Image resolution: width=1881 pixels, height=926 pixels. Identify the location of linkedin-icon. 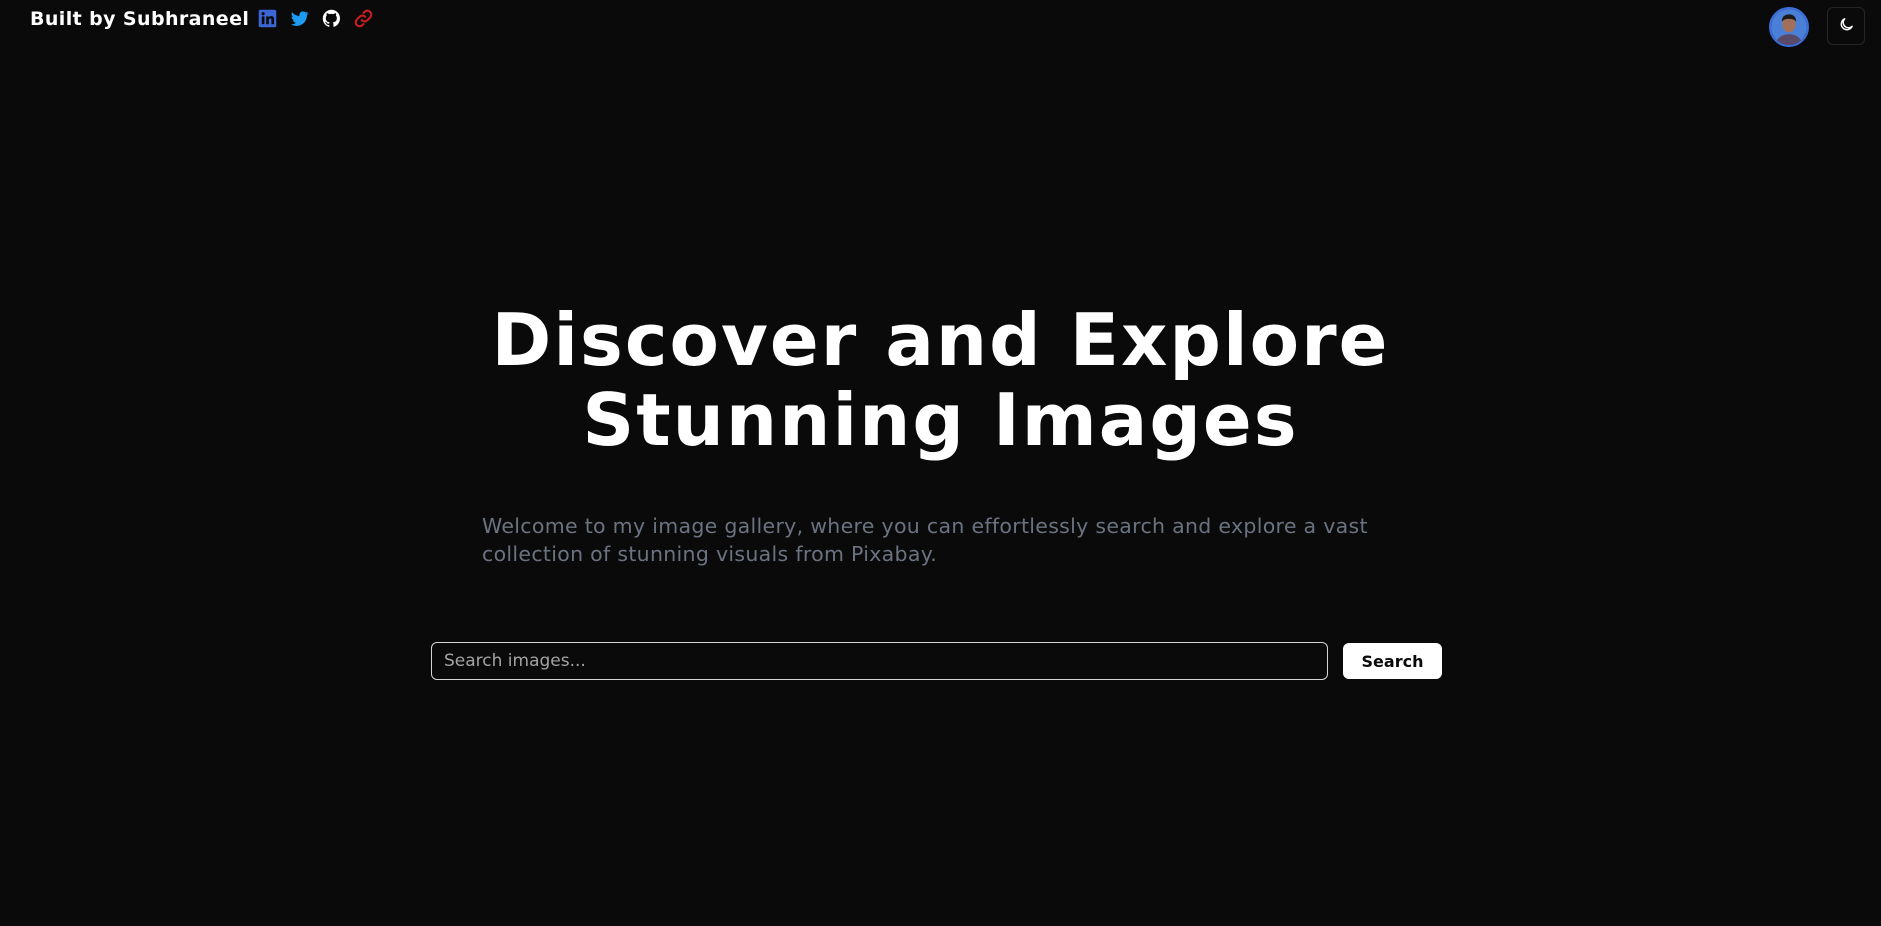
(267, 18).